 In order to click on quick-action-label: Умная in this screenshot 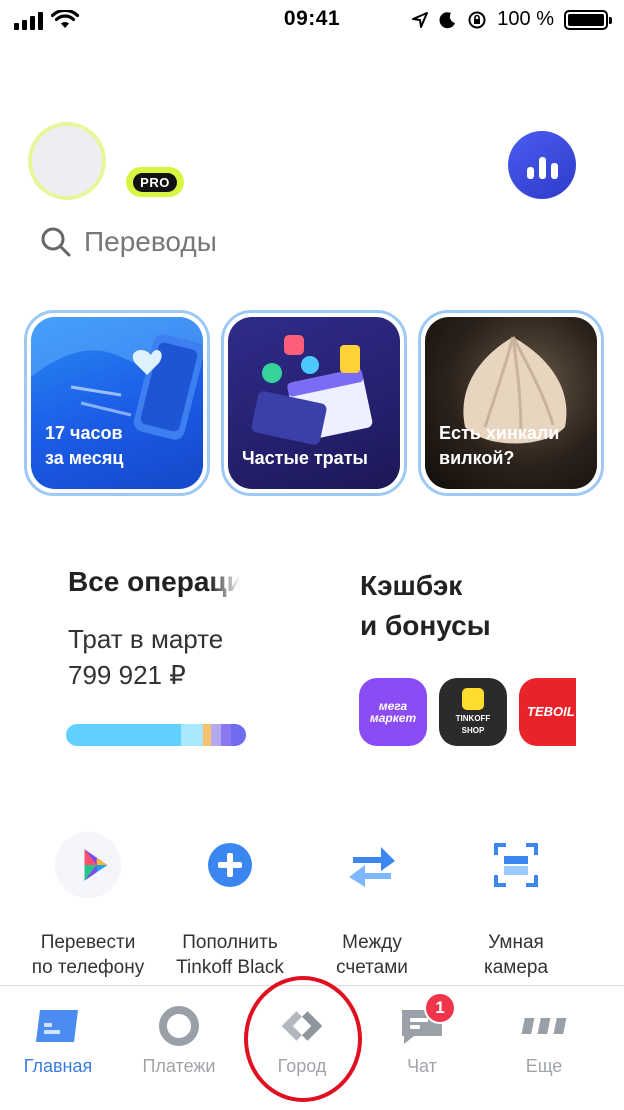, I will do `click(516, 942)`.